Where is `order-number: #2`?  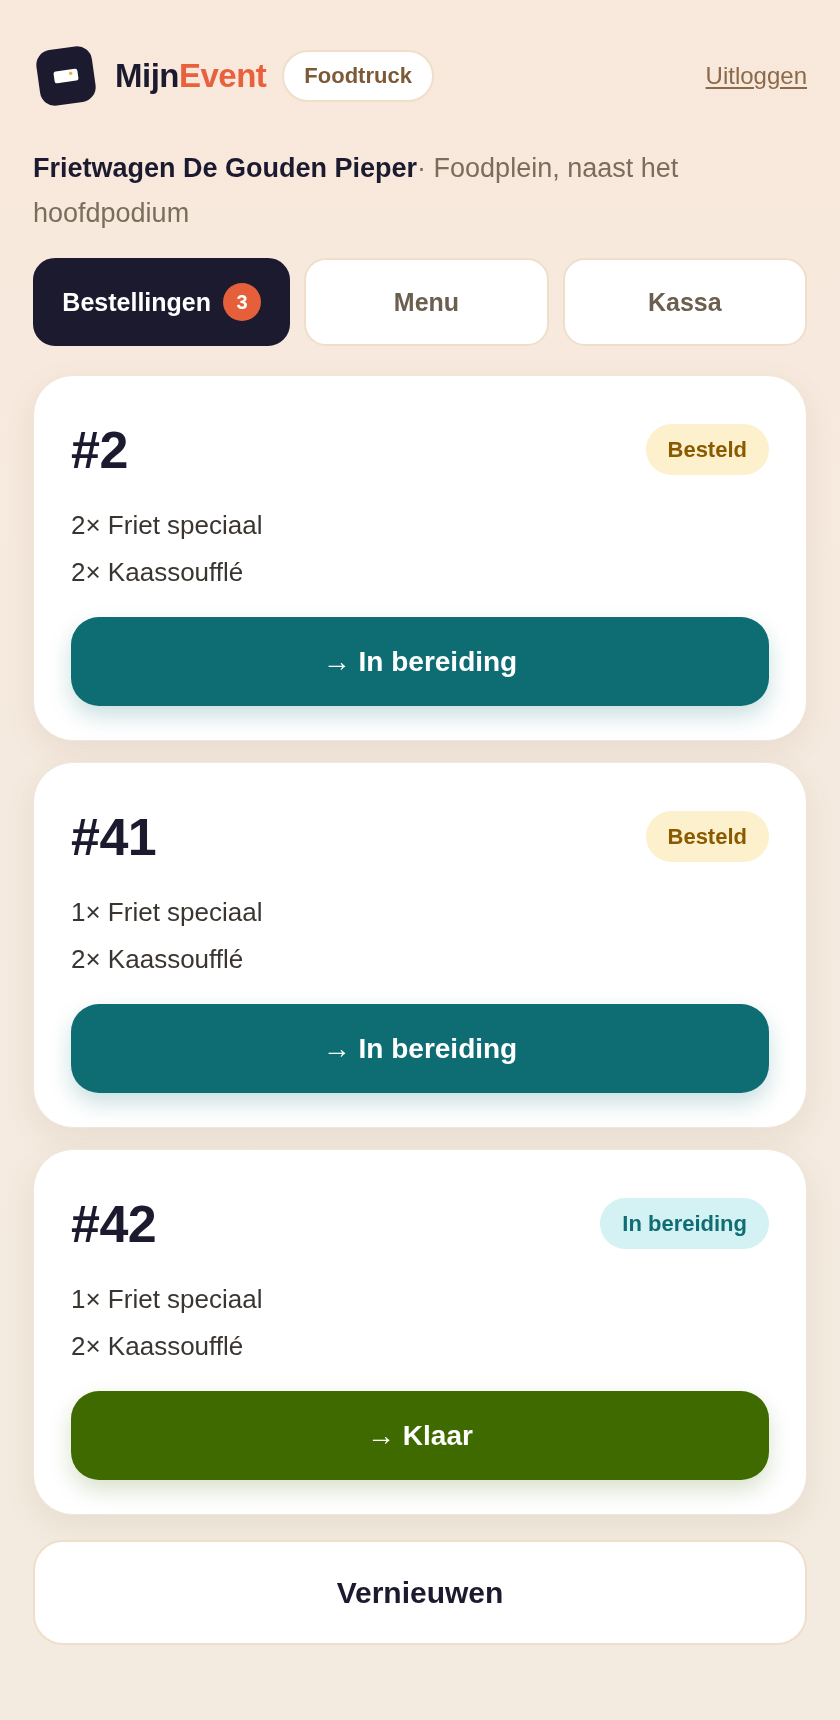 order-number: #2 is located at coordinates (99, 449).